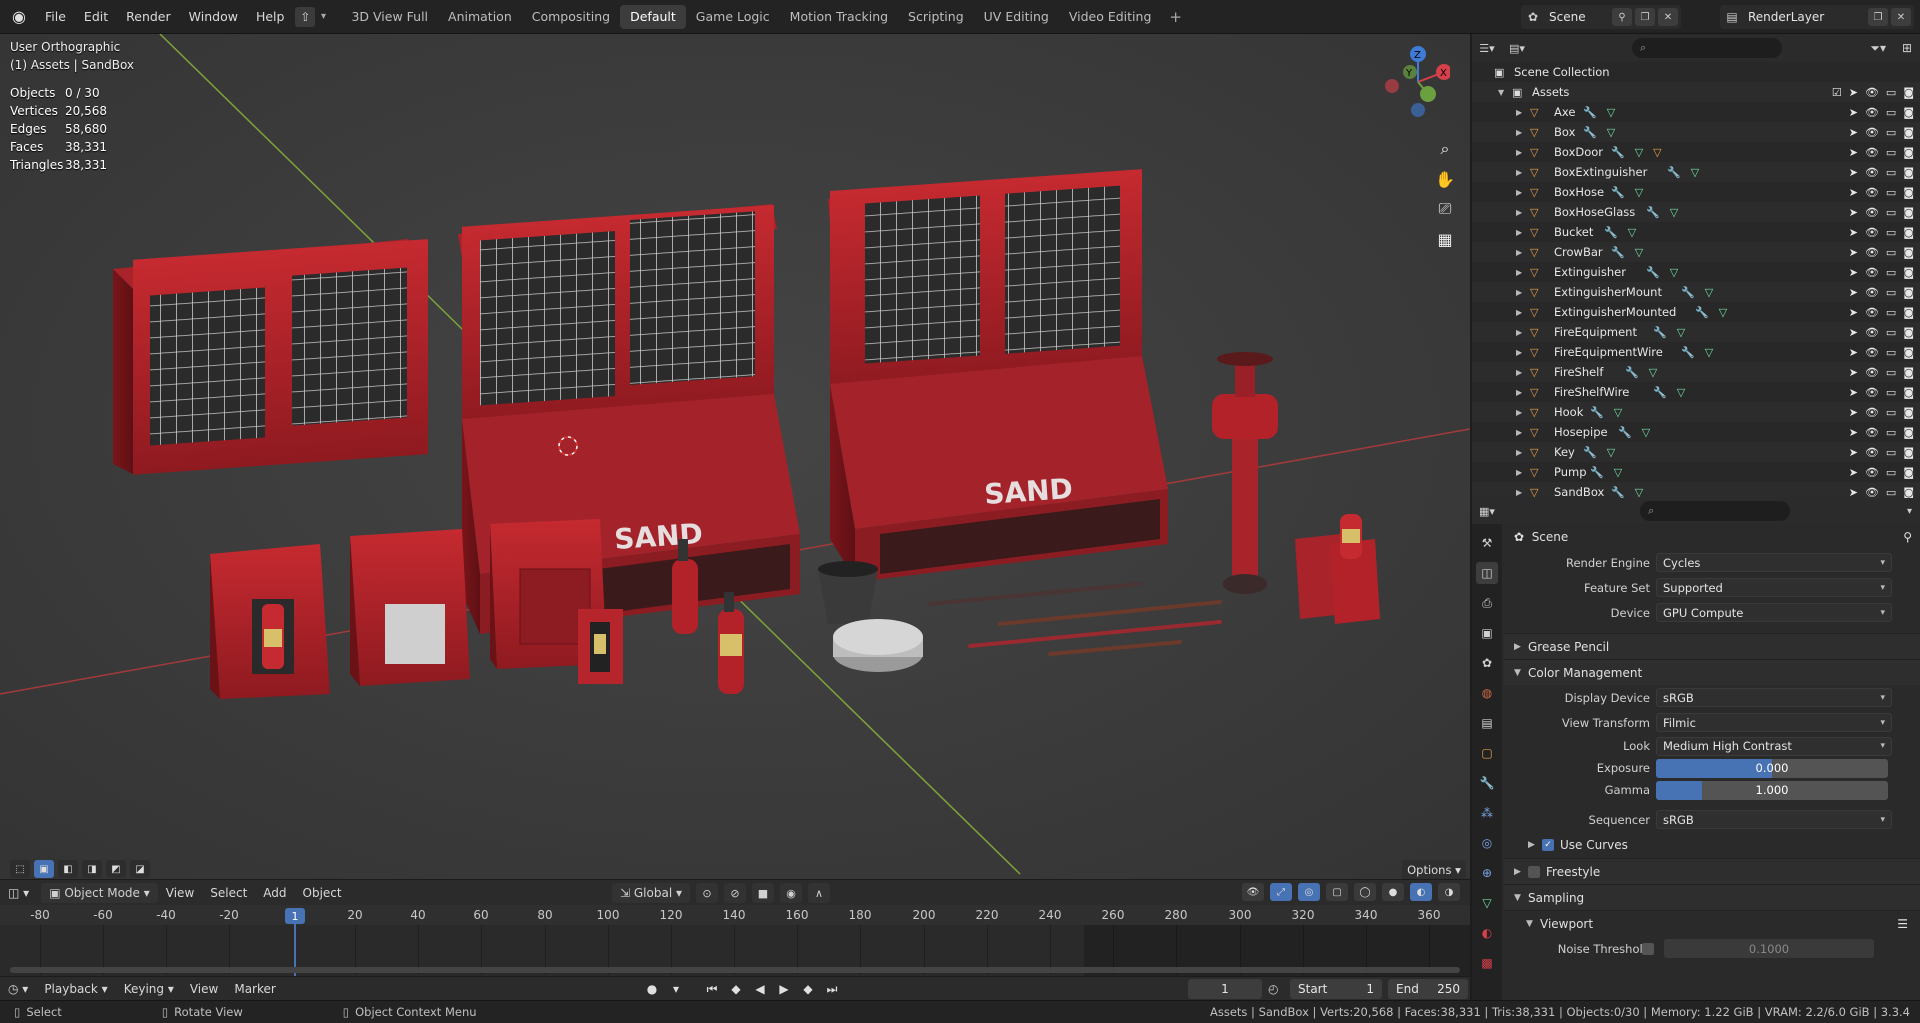  Describe the element at coordinates (652, 989) in the screenshot. I see `record-icon: ●` at that location.